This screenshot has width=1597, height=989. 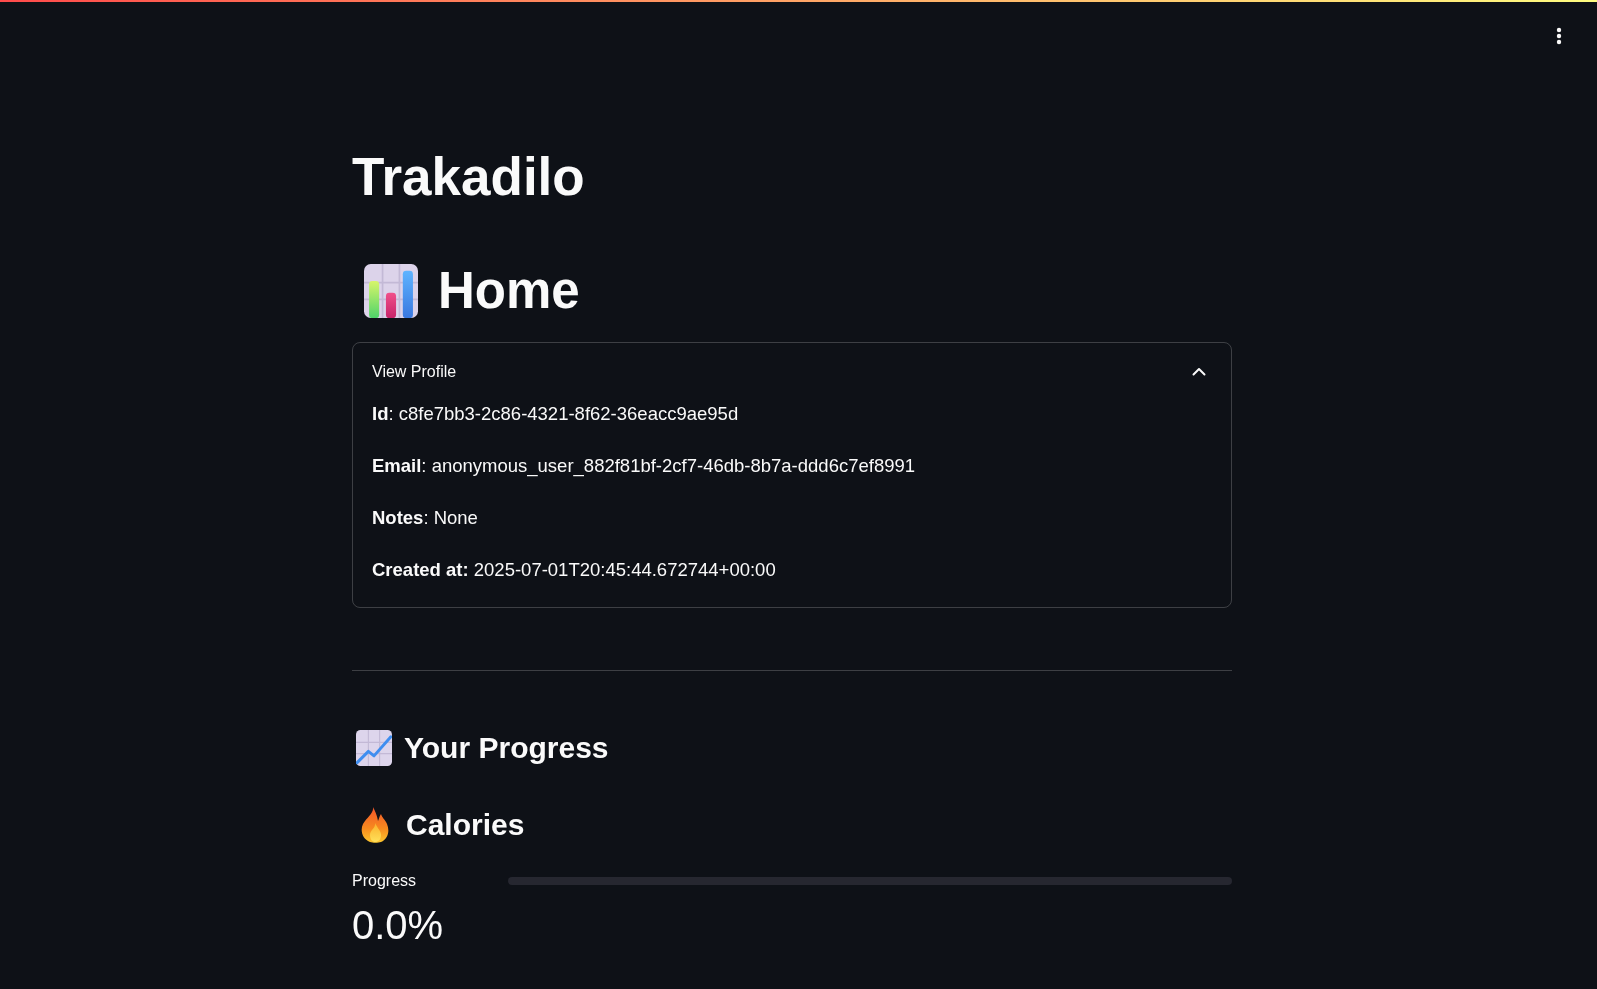 What do you see at coordinates (468, 177) in the screenshot?
I see `app-title: Trakadilo` at bounding box center [468, 177].